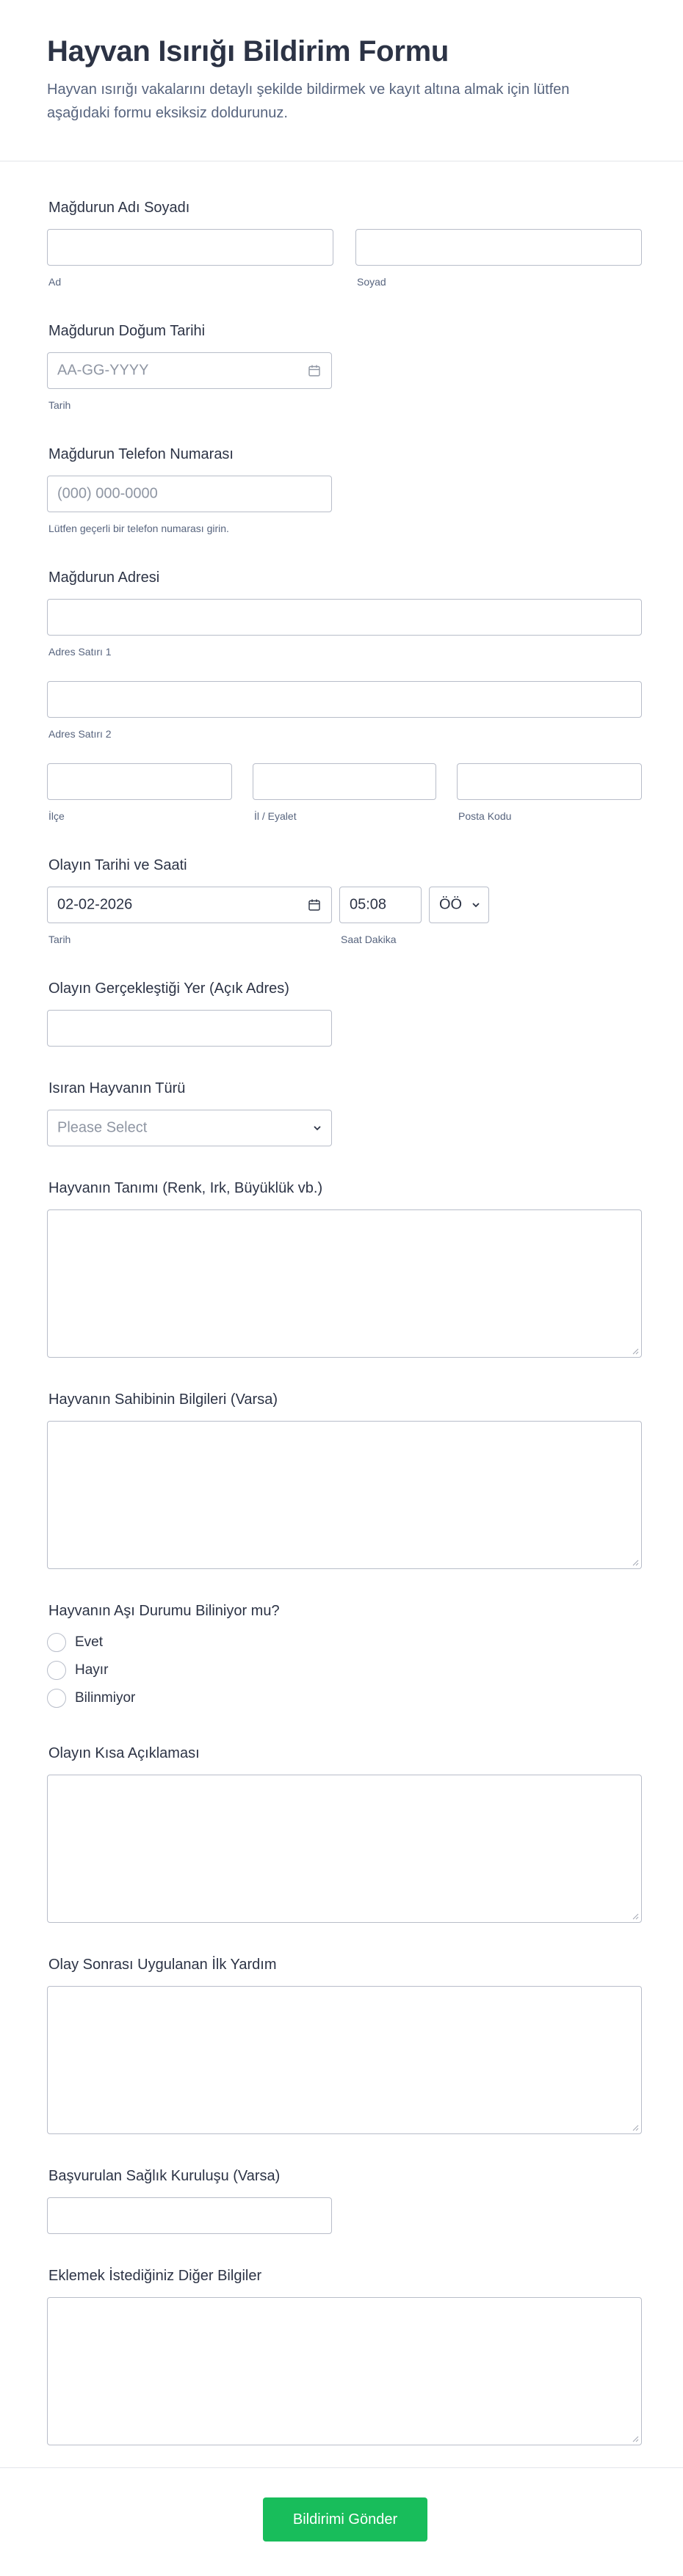 This screenshot has width=683, height=2576. Describe the element at coordinates (80, 734) in the screenshot. I see `address-line2-sublabel: Adres Satırı 2` at that location.